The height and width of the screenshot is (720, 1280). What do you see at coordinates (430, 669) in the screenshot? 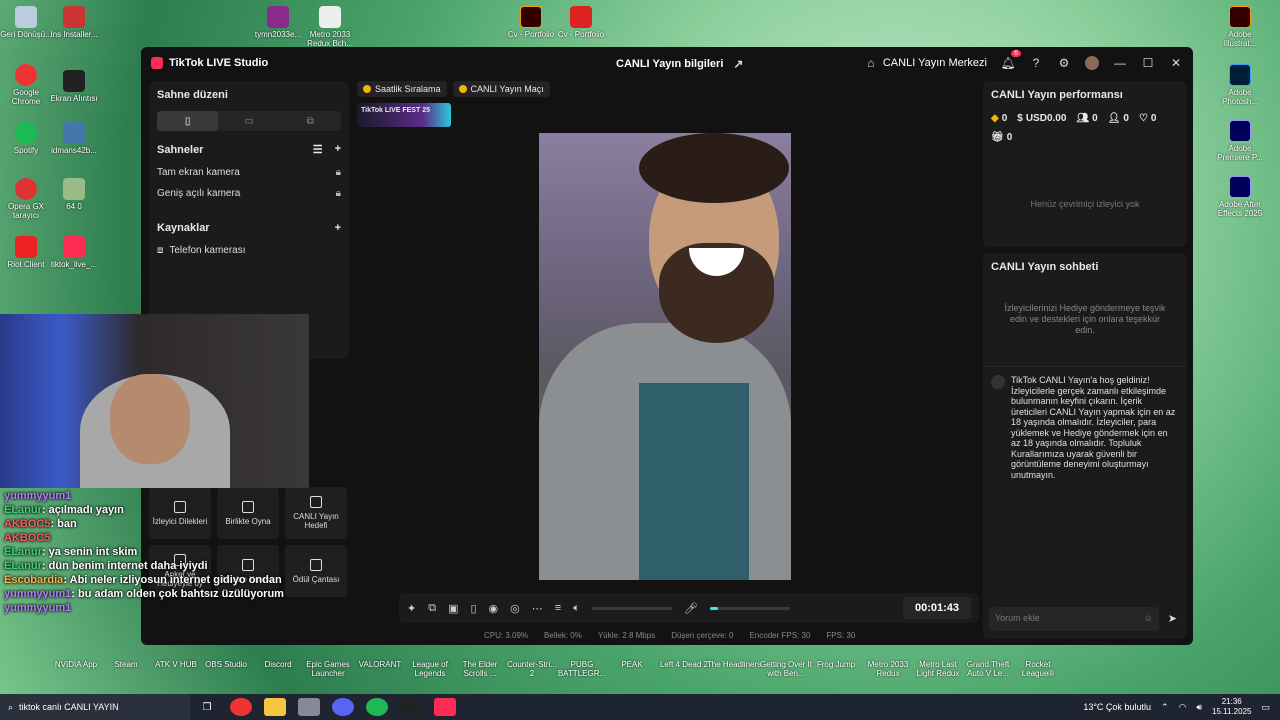
I see `desktop-icon-lol: League of Legends` at bounding box center [430, 669].